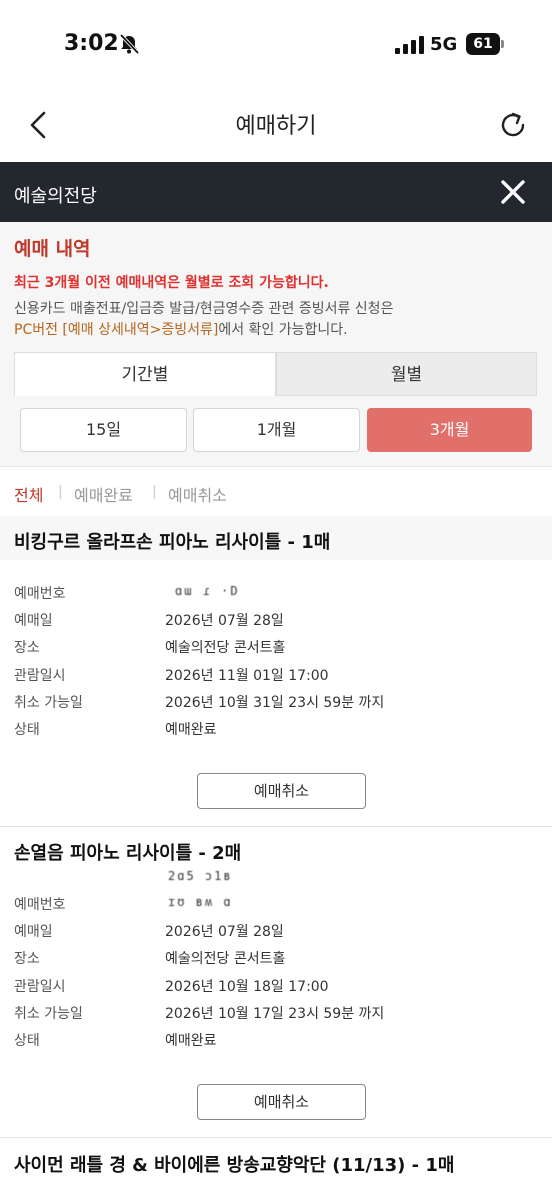  I want to click on cancel-until-value: 2026년 10월 31일 23시 59분 까지, so click(275, 703).